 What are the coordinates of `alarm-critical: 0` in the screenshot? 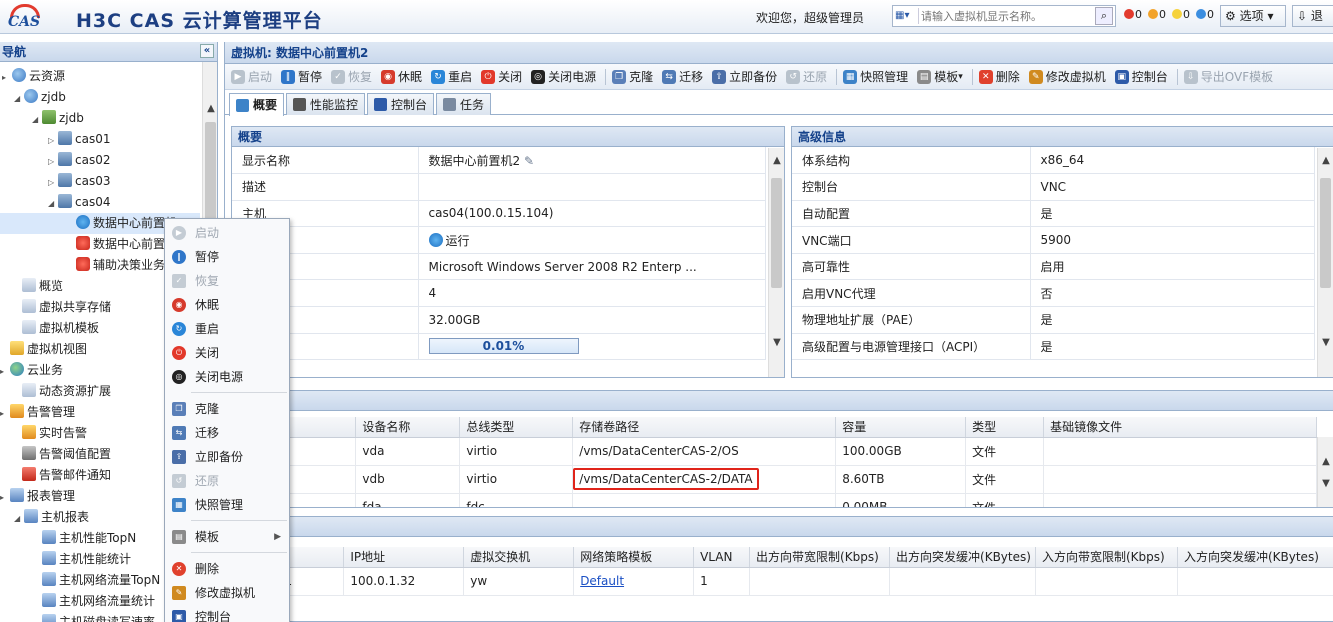 It's located at (1133, 14).